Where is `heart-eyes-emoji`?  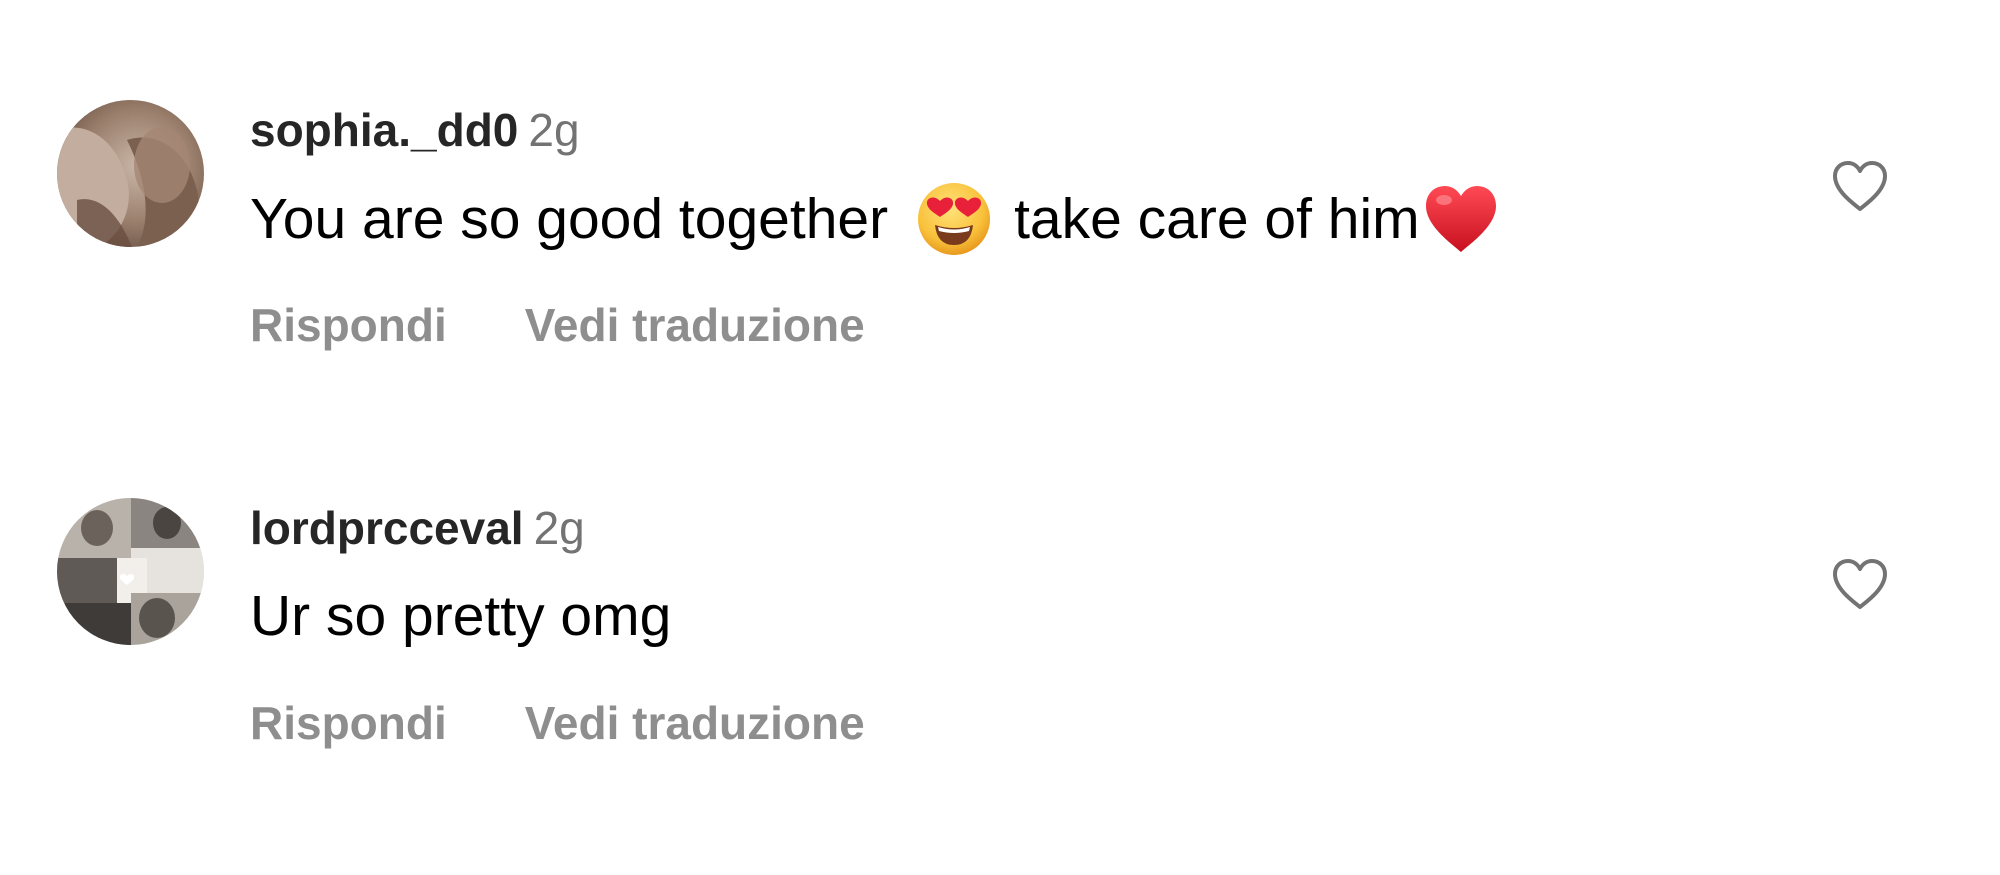 heart-eyes-emoji is located at coordinates (954, 219).